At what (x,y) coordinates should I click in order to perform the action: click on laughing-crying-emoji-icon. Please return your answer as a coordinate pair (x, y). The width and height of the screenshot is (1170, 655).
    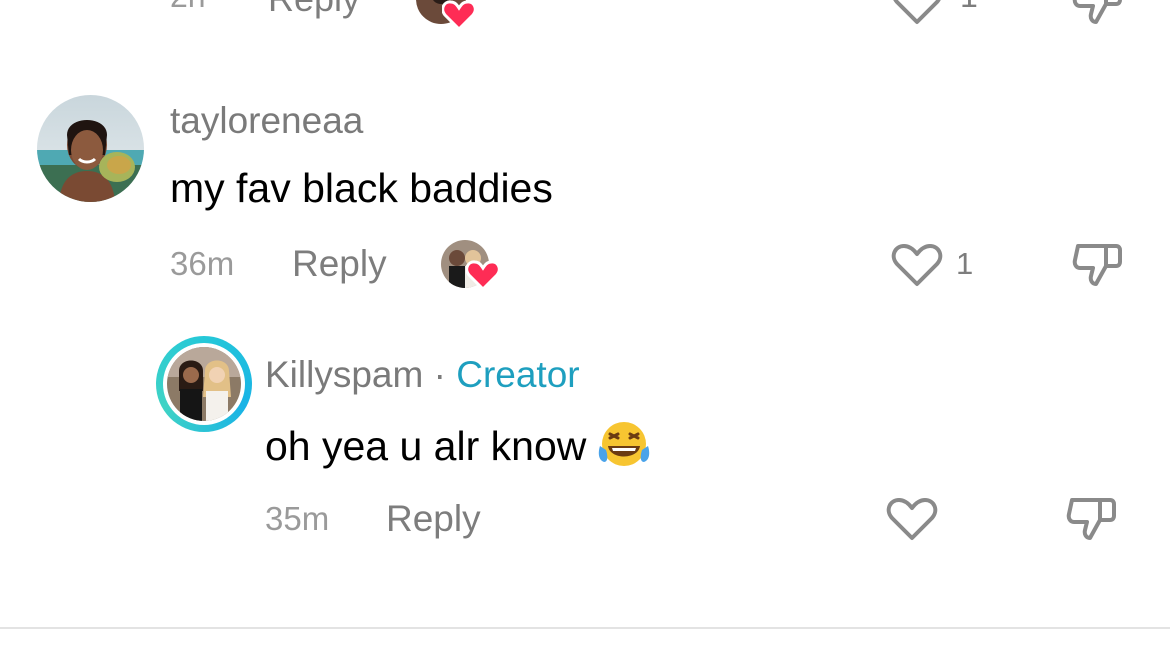
    Looking at the image, I should click on (624, 444).